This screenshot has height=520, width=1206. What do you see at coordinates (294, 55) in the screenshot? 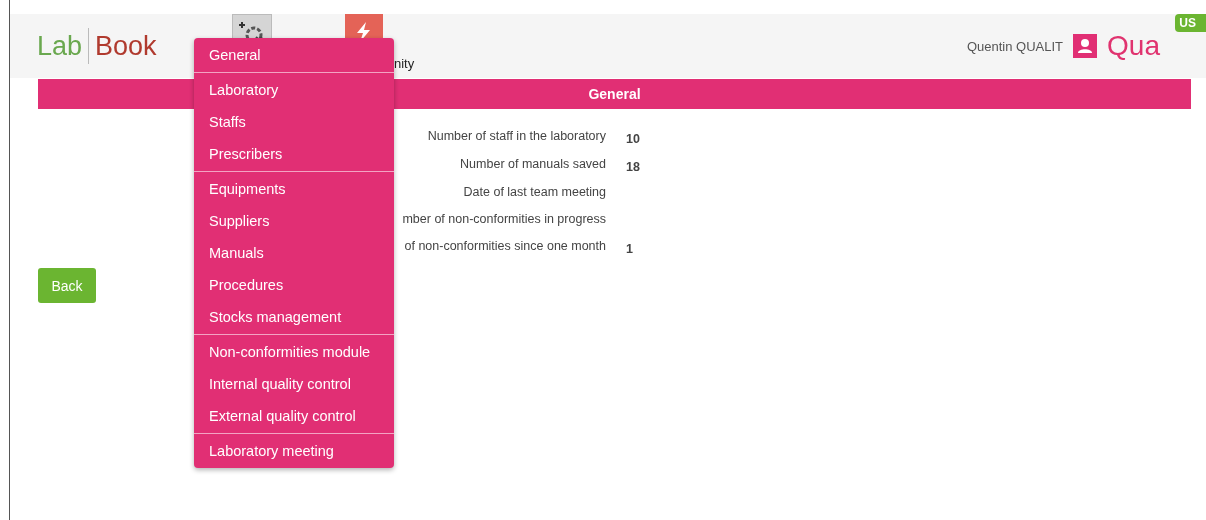
I see `menu-item: General` at bounding box center [294, 55].